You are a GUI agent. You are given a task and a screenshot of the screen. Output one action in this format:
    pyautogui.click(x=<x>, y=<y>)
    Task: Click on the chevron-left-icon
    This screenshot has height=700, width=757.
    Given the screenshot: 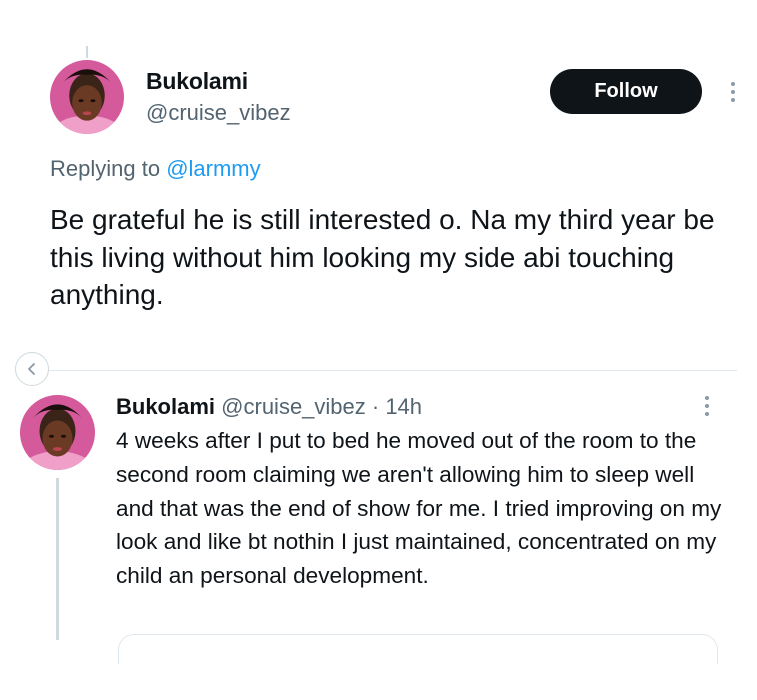 What is the action you would take?
    pyautogui.click(x=32, y=369)
    